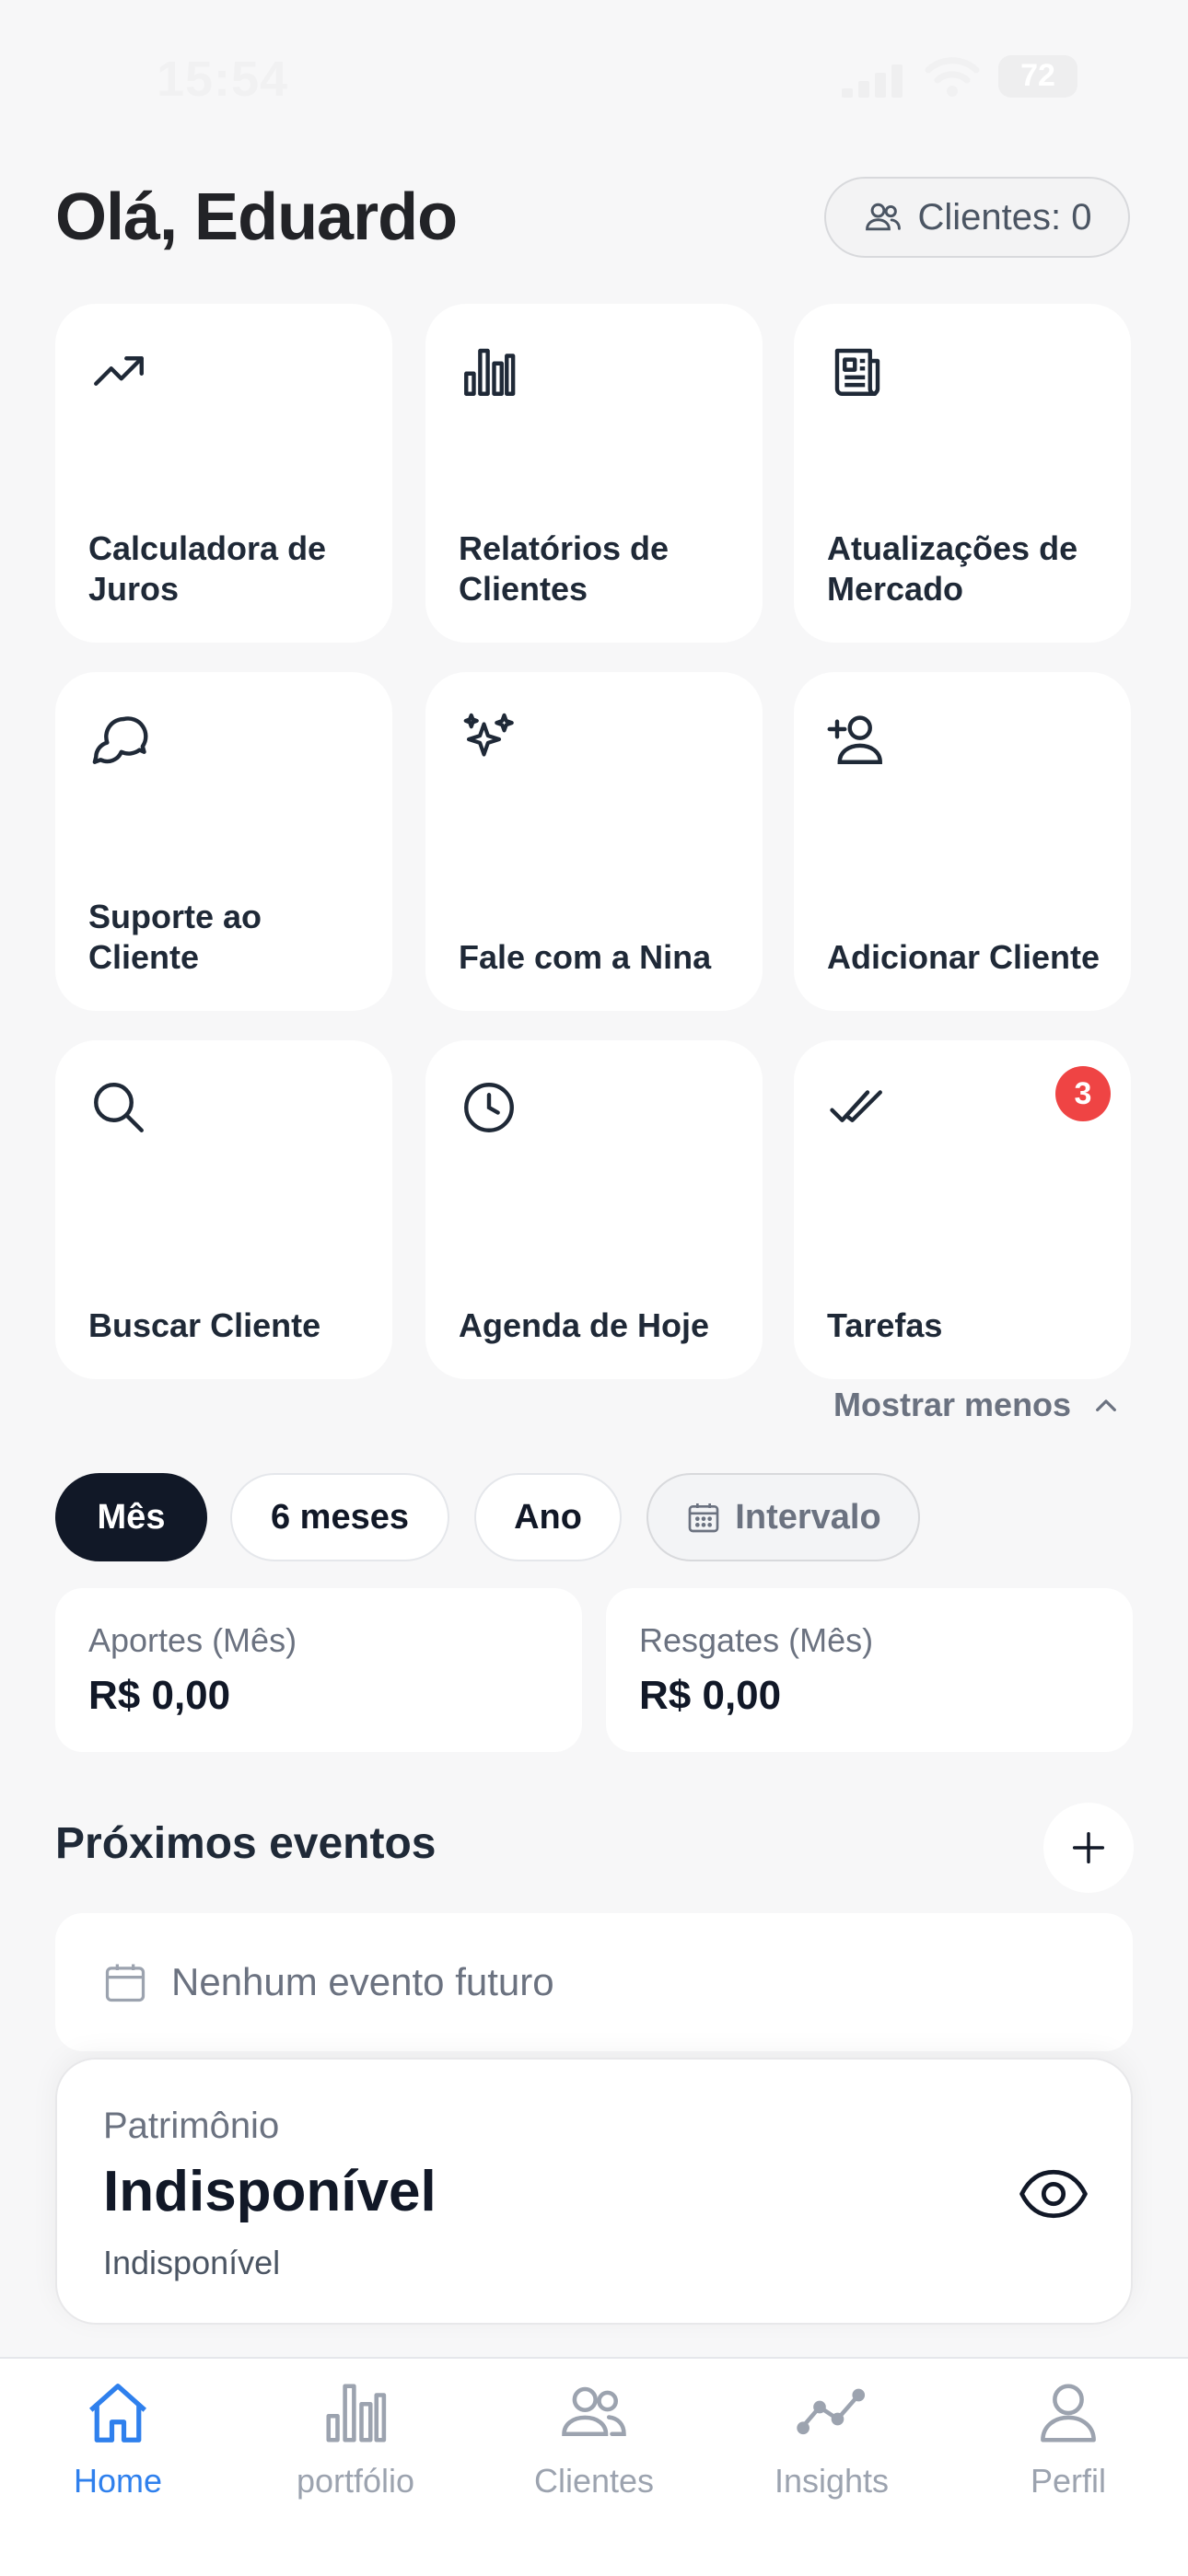  Describe the element at coordinates (856, 1106) in the screenshot. I see `double-check-icon` at that location.